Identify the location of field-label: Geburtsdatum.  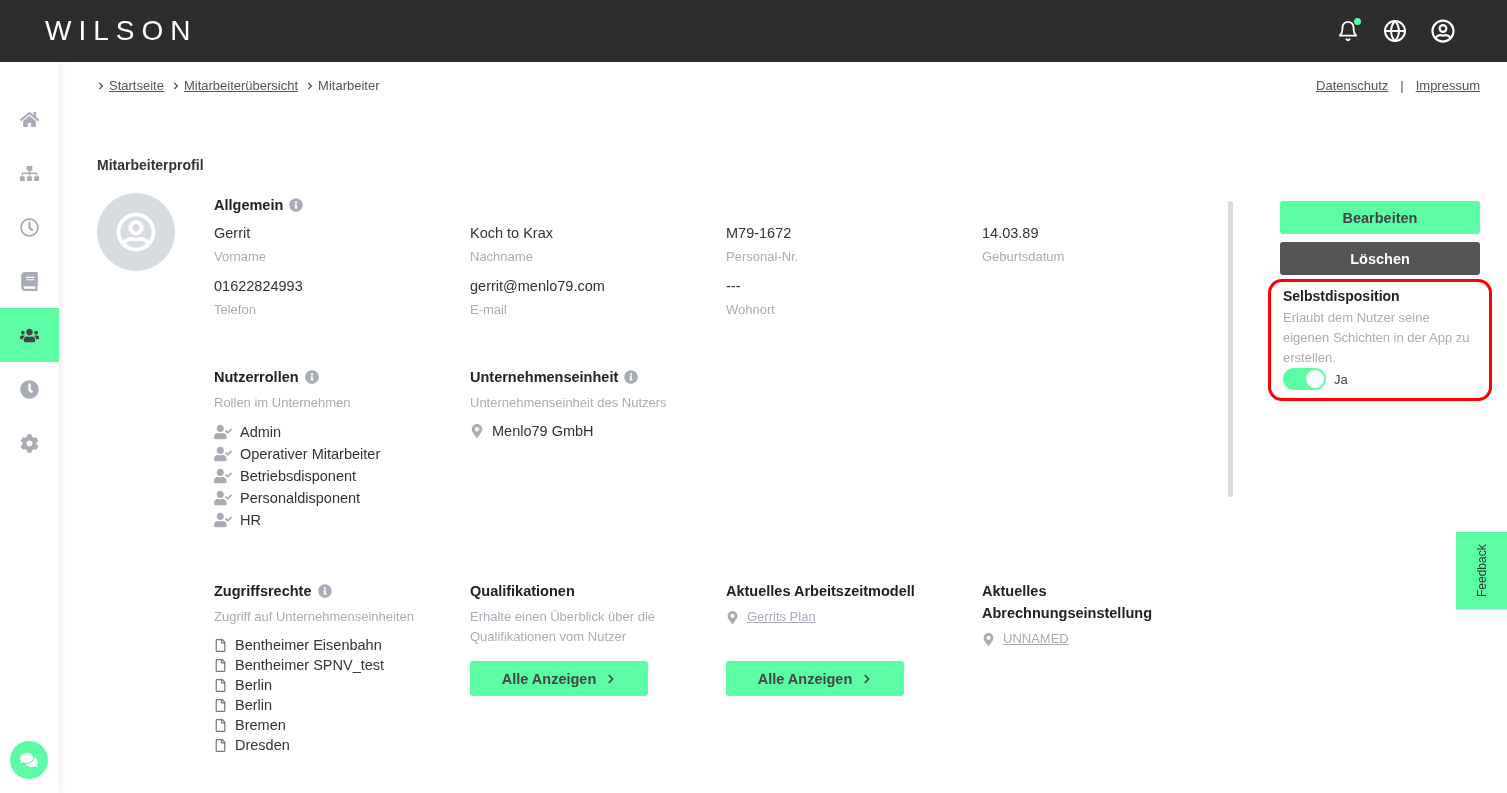
(1024, 256).